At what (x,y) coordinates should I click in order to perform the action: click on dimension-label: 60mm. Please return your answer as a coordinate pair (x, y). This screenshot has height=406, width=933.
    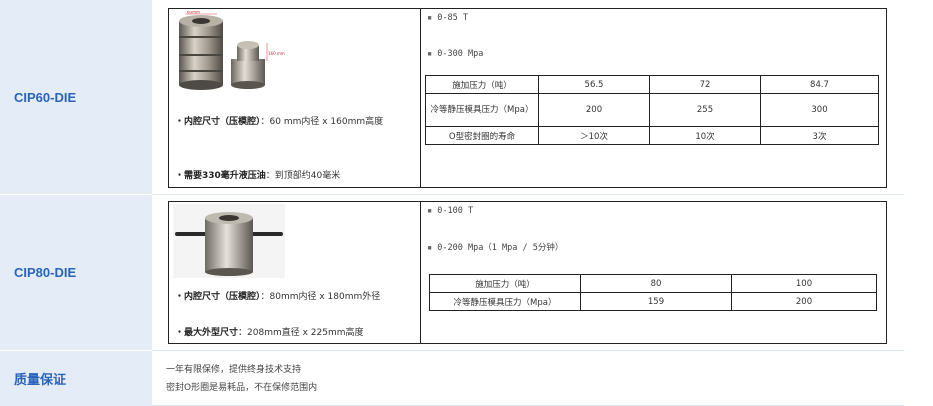
    Looking at the image, I should click on (193, 13).